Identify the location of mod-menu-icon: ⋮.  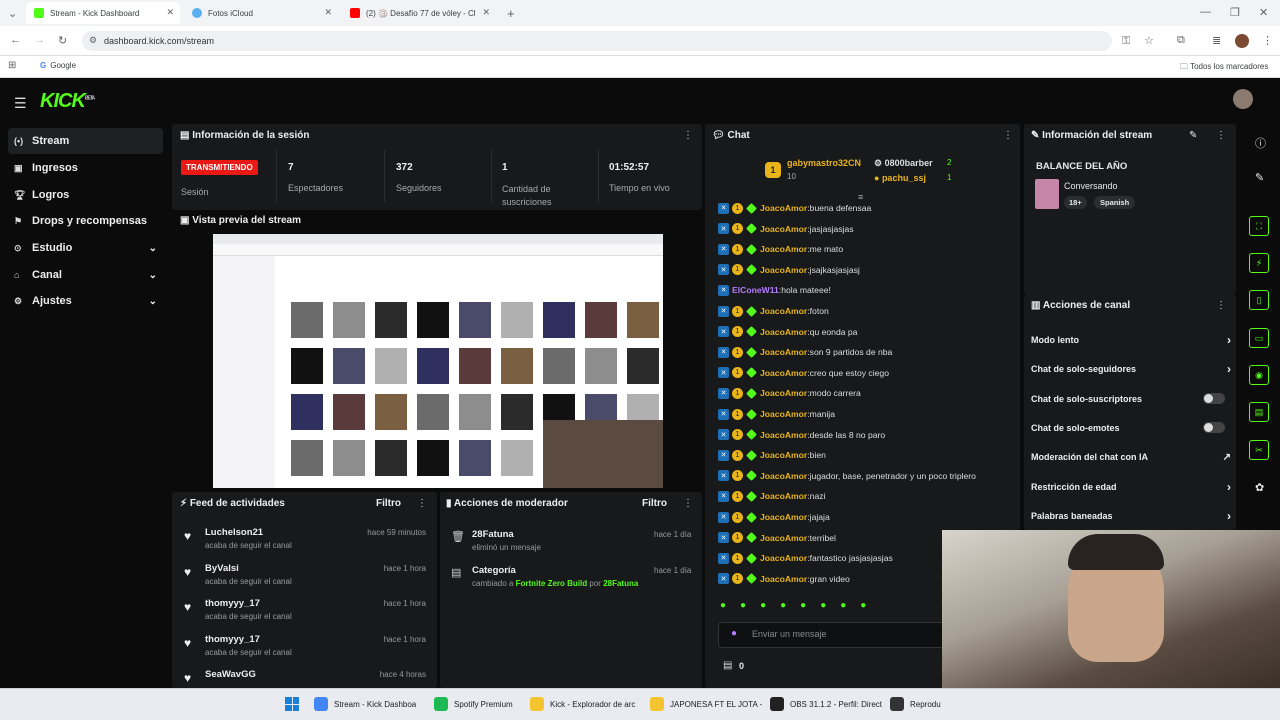
(688, 503).